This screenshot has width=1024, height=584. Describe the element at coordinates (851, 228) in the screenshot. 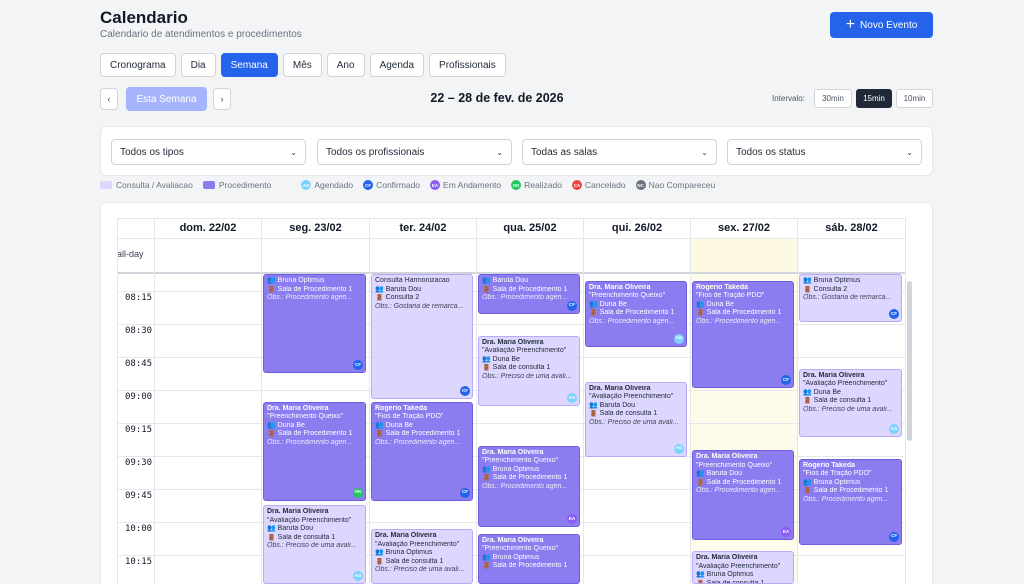

I see `day-header-sab: sáb. 28/02` at that location.